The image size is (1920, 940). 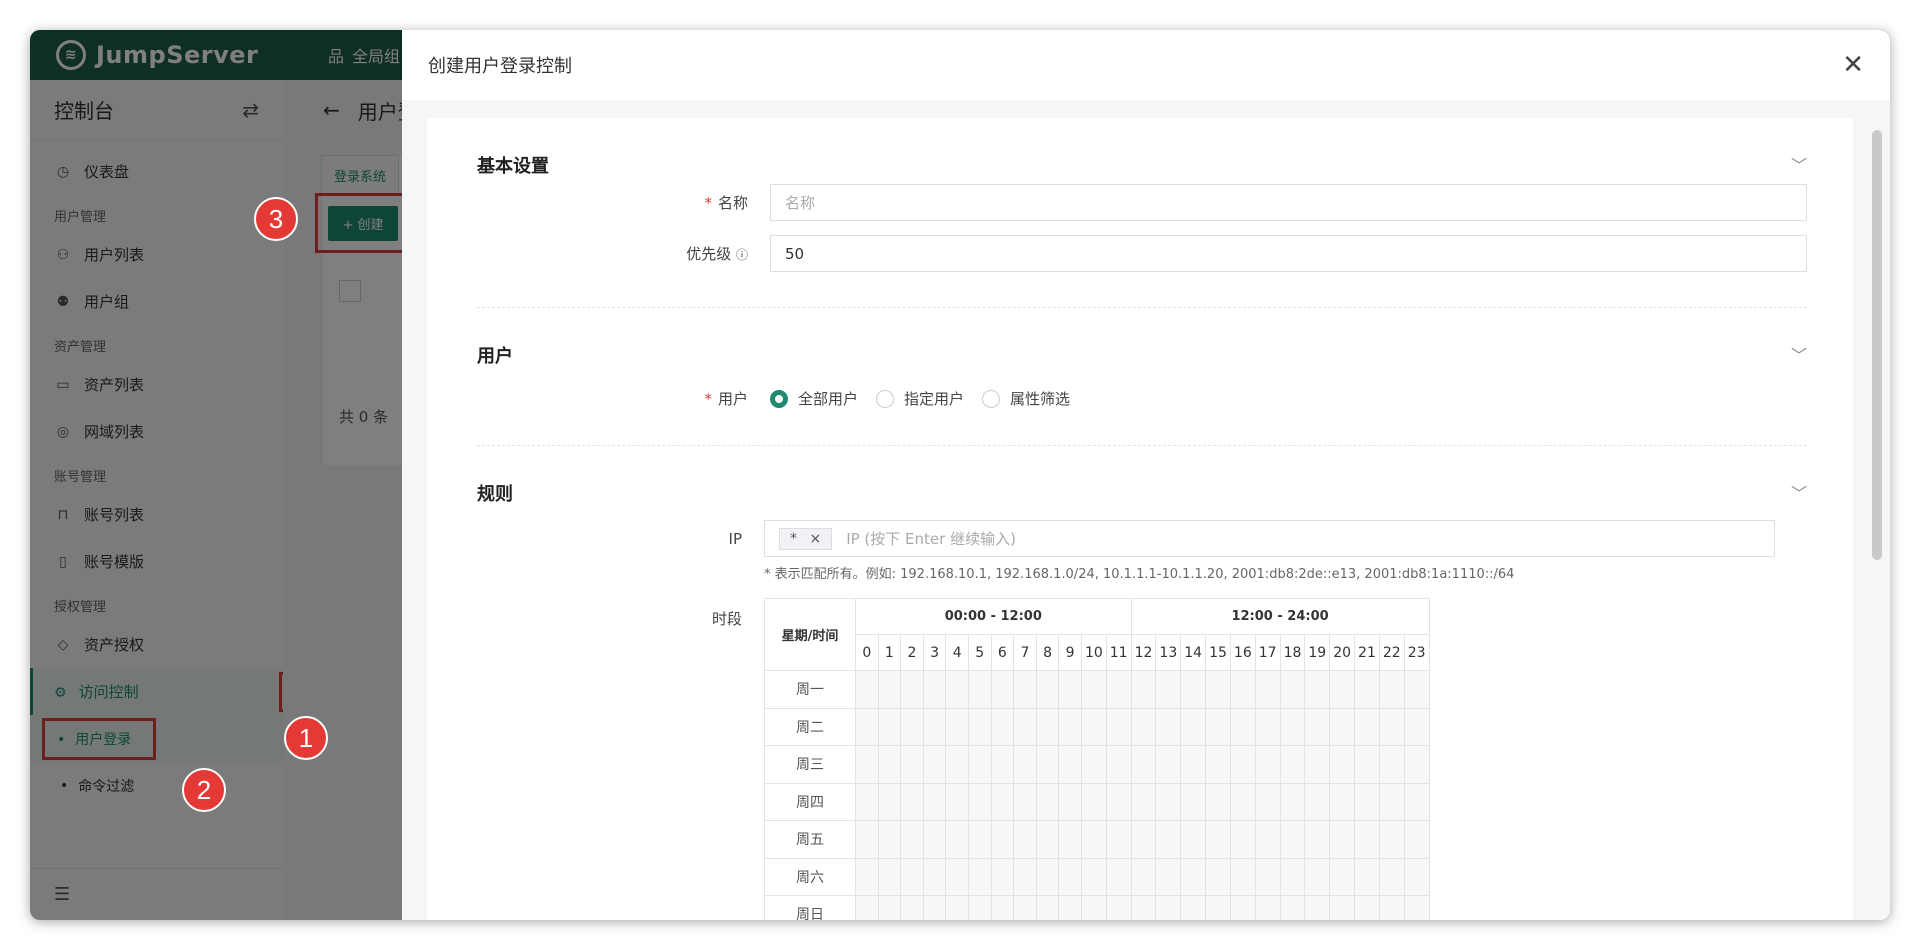 I want to click on user-radio-option: 指定用户, so click(x=920, y=398).